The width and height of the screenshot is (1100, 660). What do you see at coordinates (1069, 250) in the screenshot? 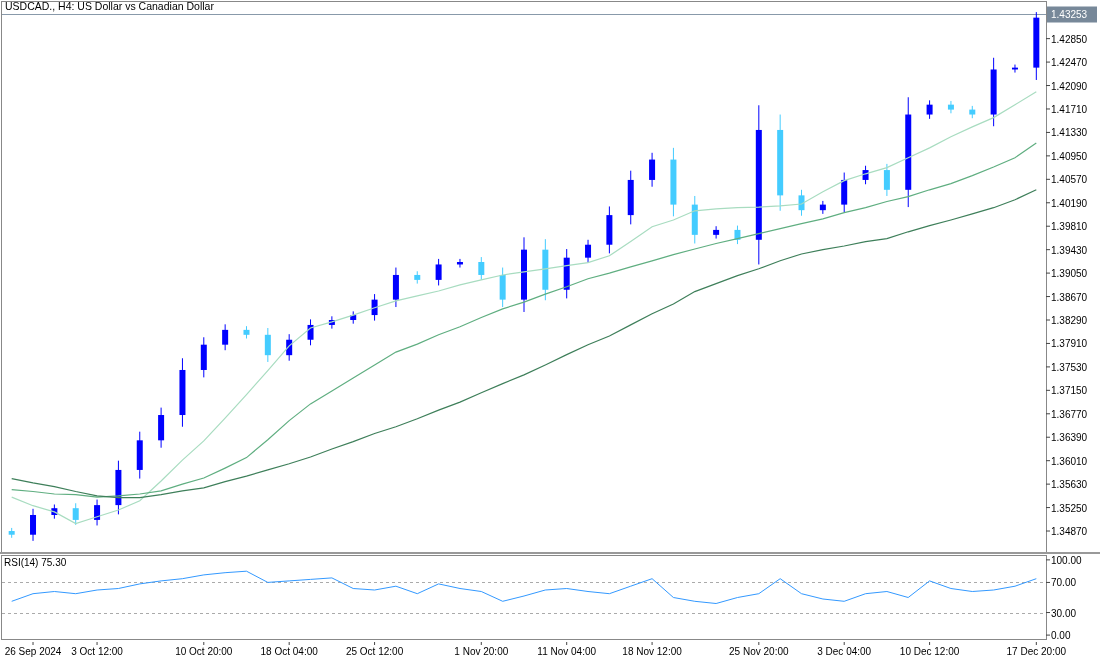
I see `price-axis-label: 1.39430` at bounding box center [1069, 250].